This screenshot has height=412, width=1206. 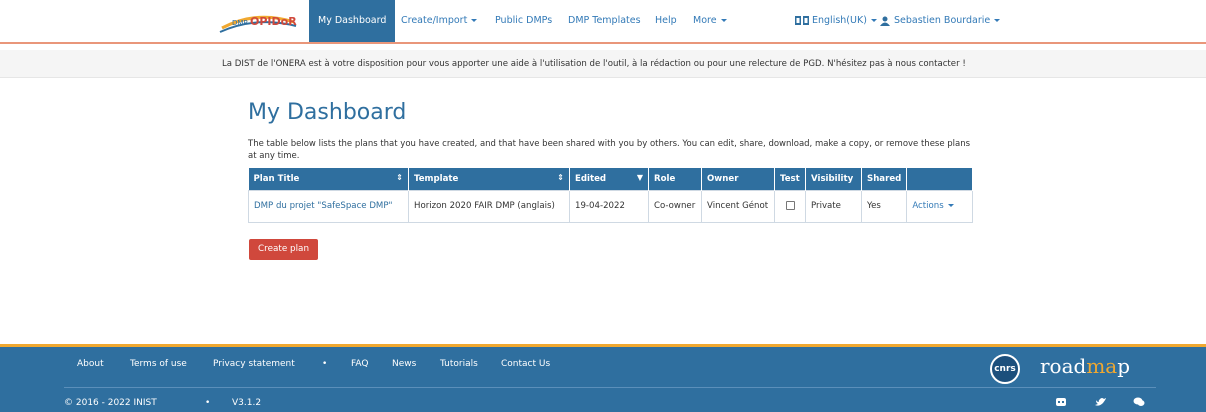 What do you see at coordinates (323, 206) in the screenshot?
I see `plan-title-link: DMP du projet "SafeSpace DMP"` at bounding box center [323, 206].